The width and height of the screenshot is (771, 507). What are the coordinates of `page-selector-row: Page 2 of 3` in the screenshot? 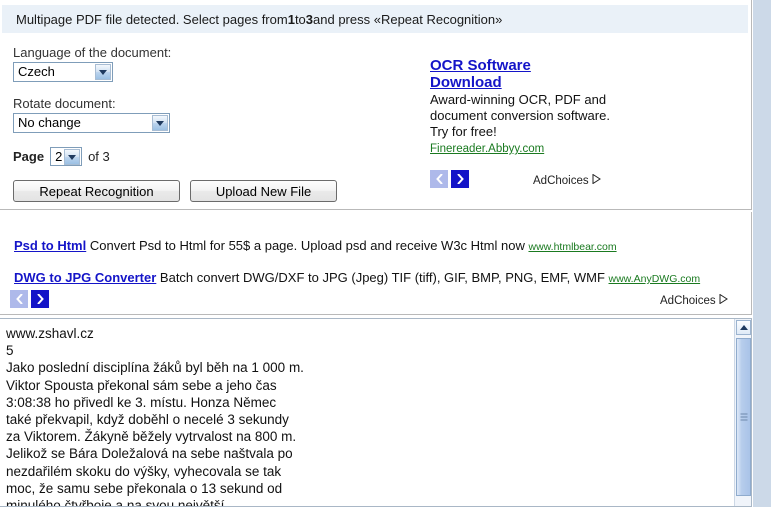 It's located at (175, 156).